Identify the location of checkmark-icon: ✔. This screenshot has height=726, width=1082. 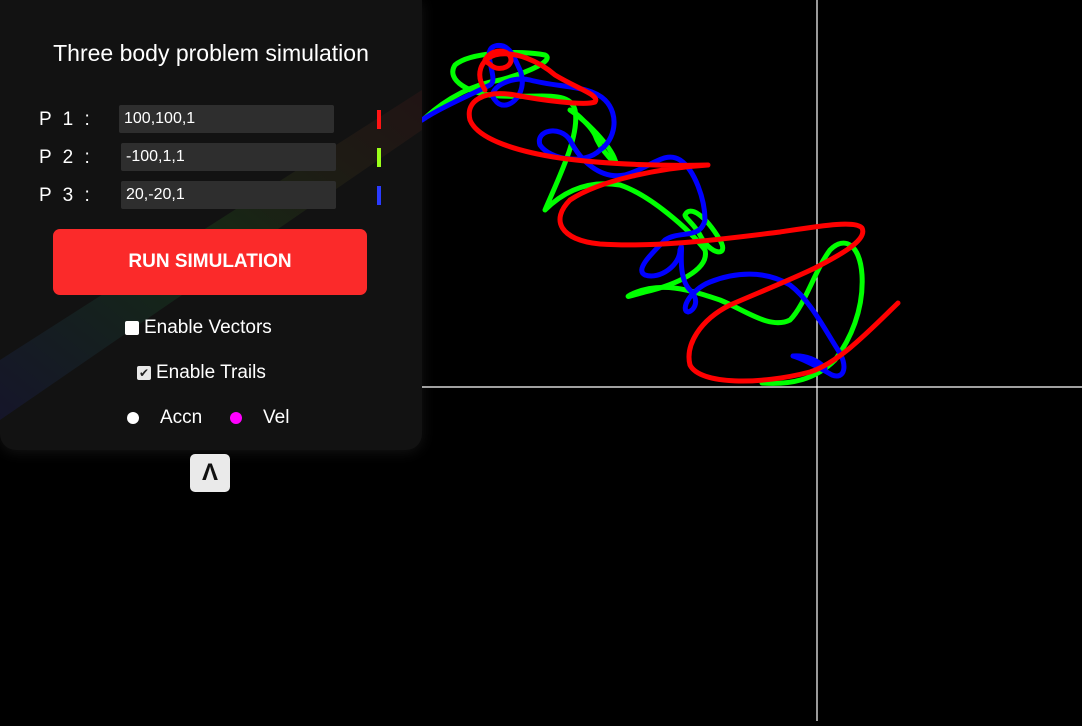
(144, 373).